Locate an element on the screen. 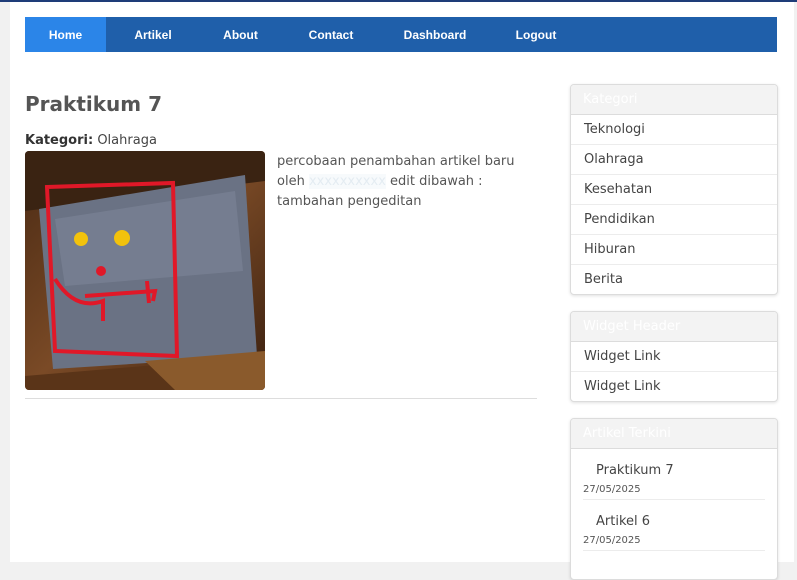 Image resolution: width=797 pixels, height=580 pixels. recent-article-title: Praktikum 7 is located at coordinates (674, 470).